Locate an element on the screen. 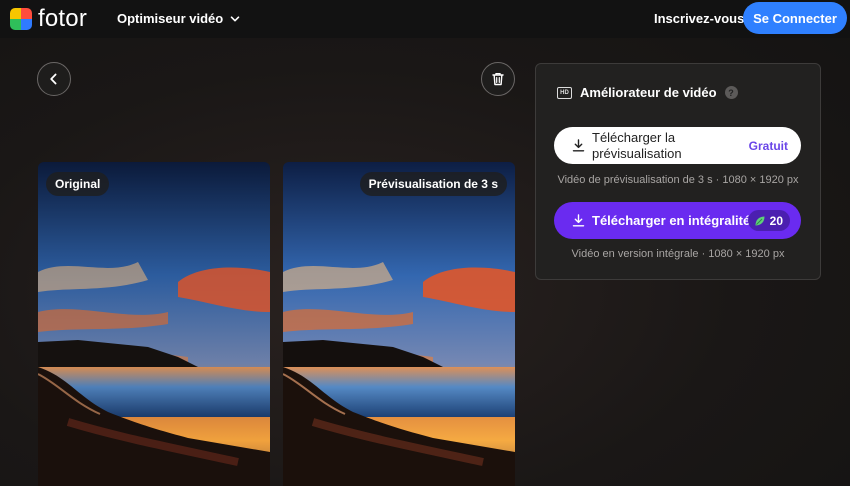 This screenshot has height=486, width=850. help-icon: ? is located at coordinates (731, 92).